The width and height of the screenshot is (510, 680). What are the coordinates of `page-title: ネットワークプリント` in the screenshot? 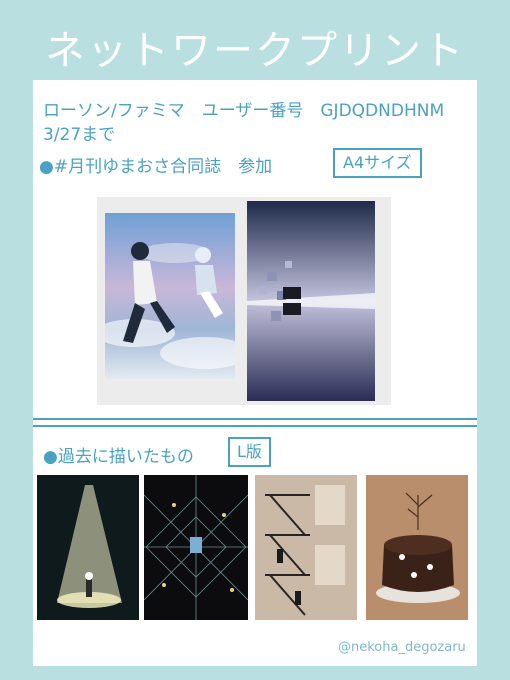 It's located at (255, 51).